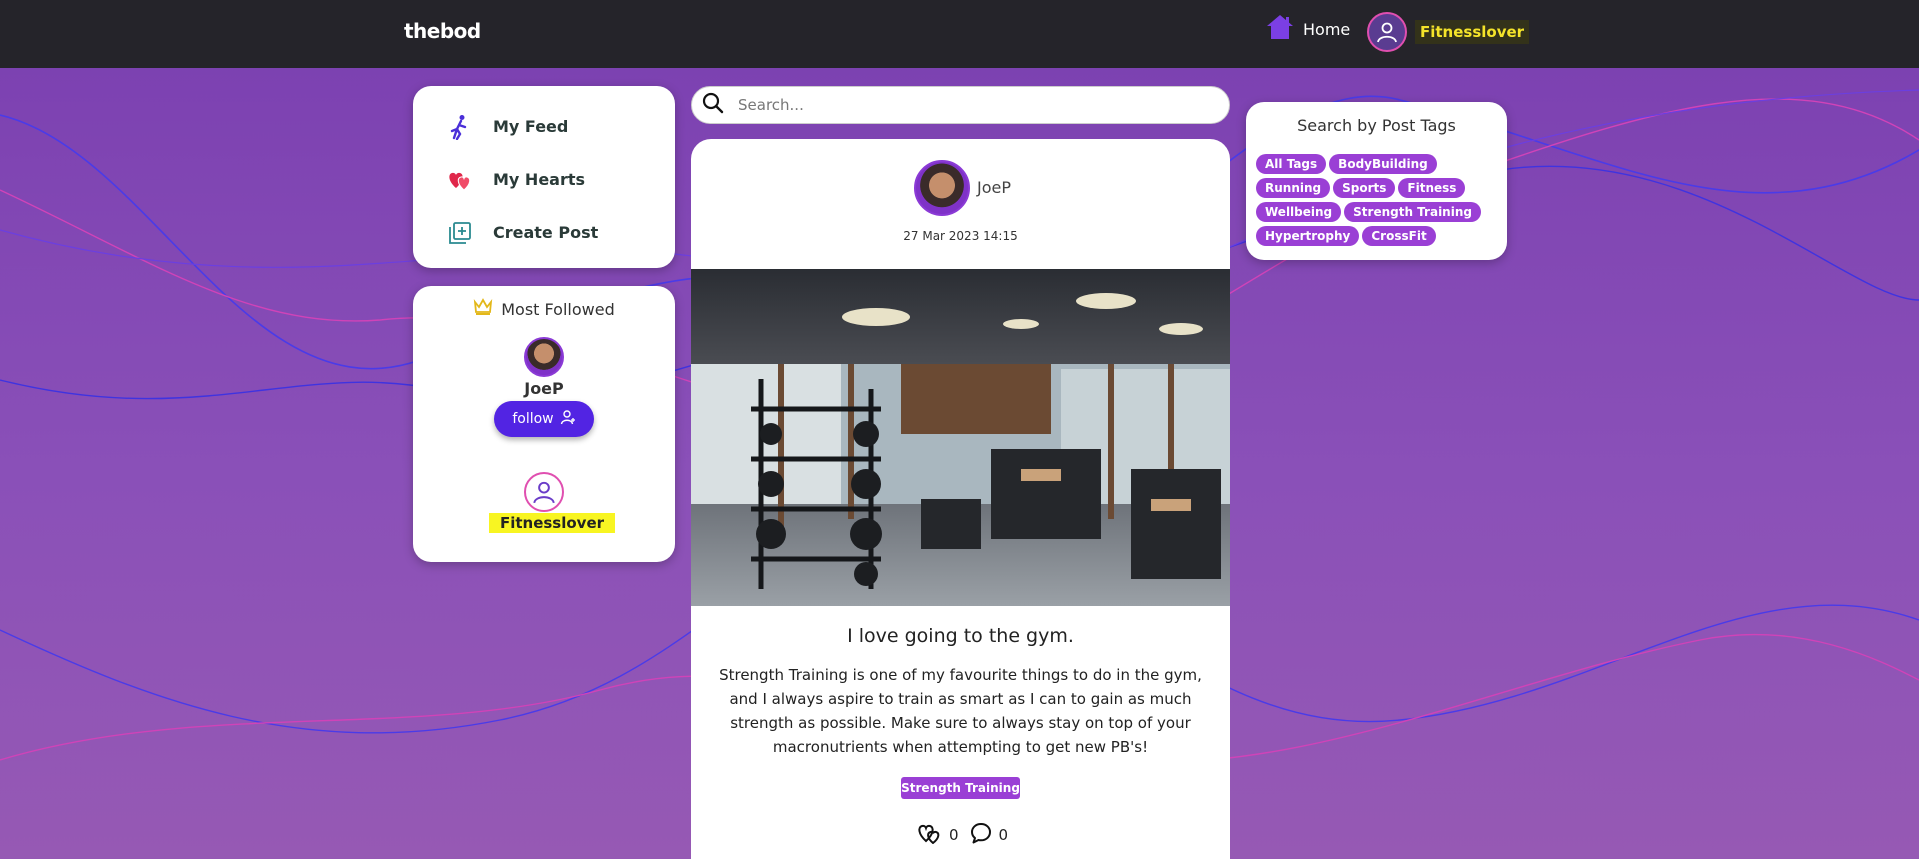 This screenshot has height=859, width=1919. Describe the element at coordinates (994, 187) in the screenshot. I see `post-author: JoeP` at that location.